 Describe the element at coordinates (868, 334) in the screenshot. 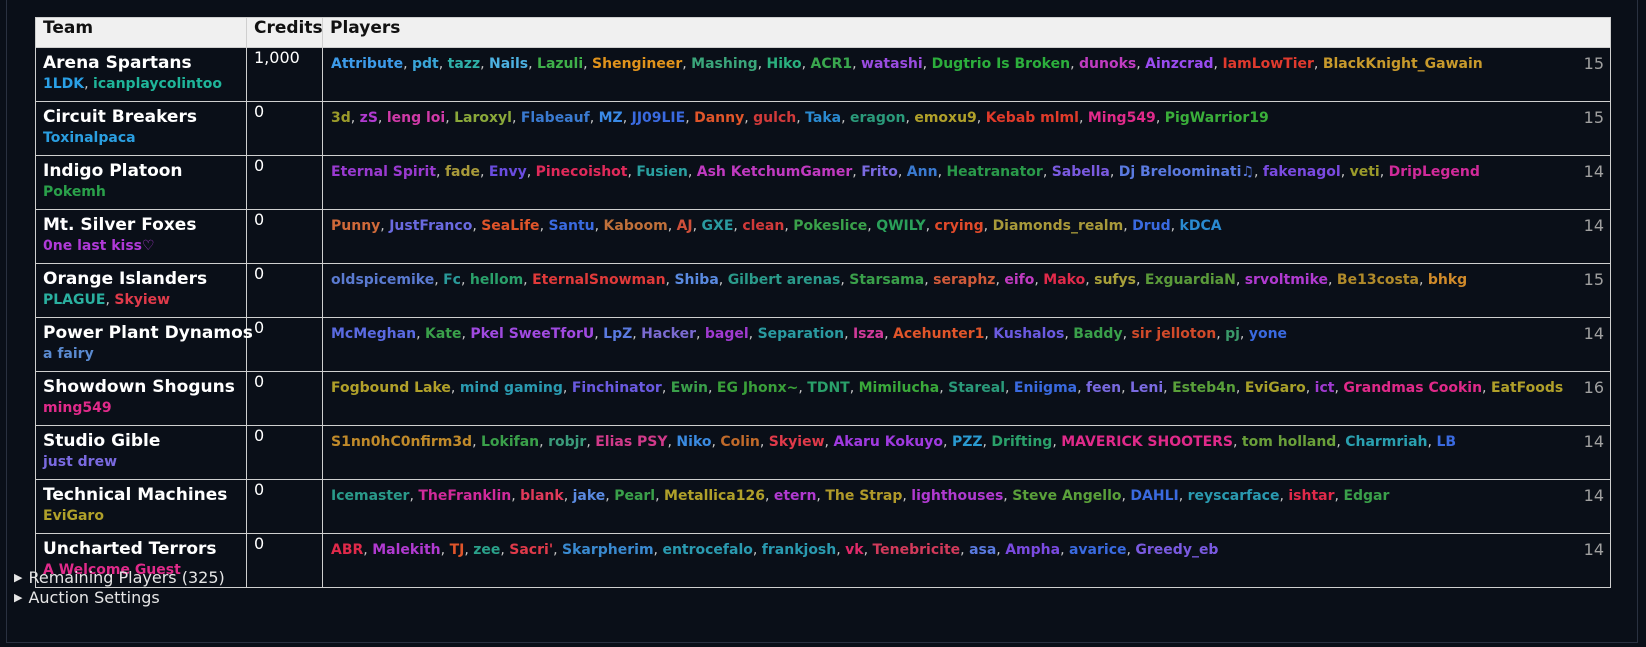

I see `player-name: Isza` at that location.